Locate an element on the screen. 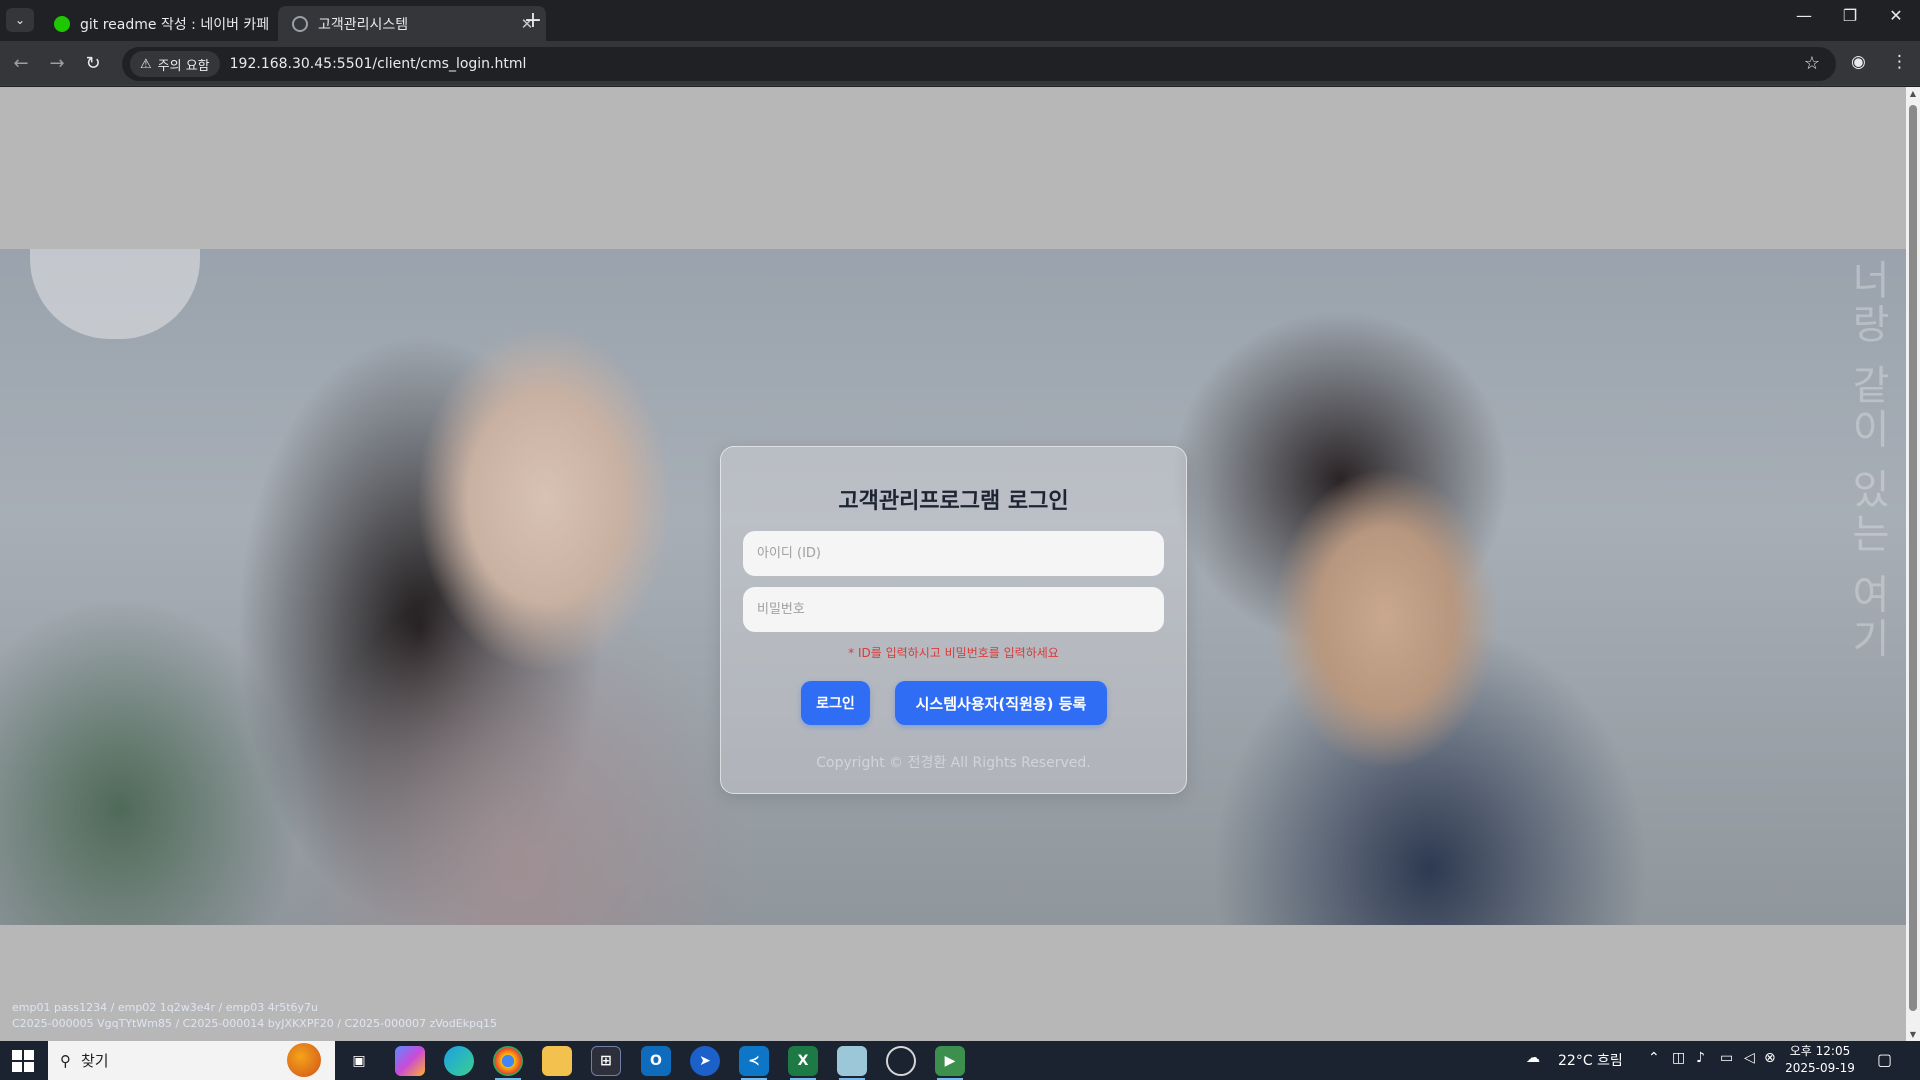 Image resolution: width=1920 pixels, height=1080 pixels. windows-start-icon is located at coordinates (23, 1061).